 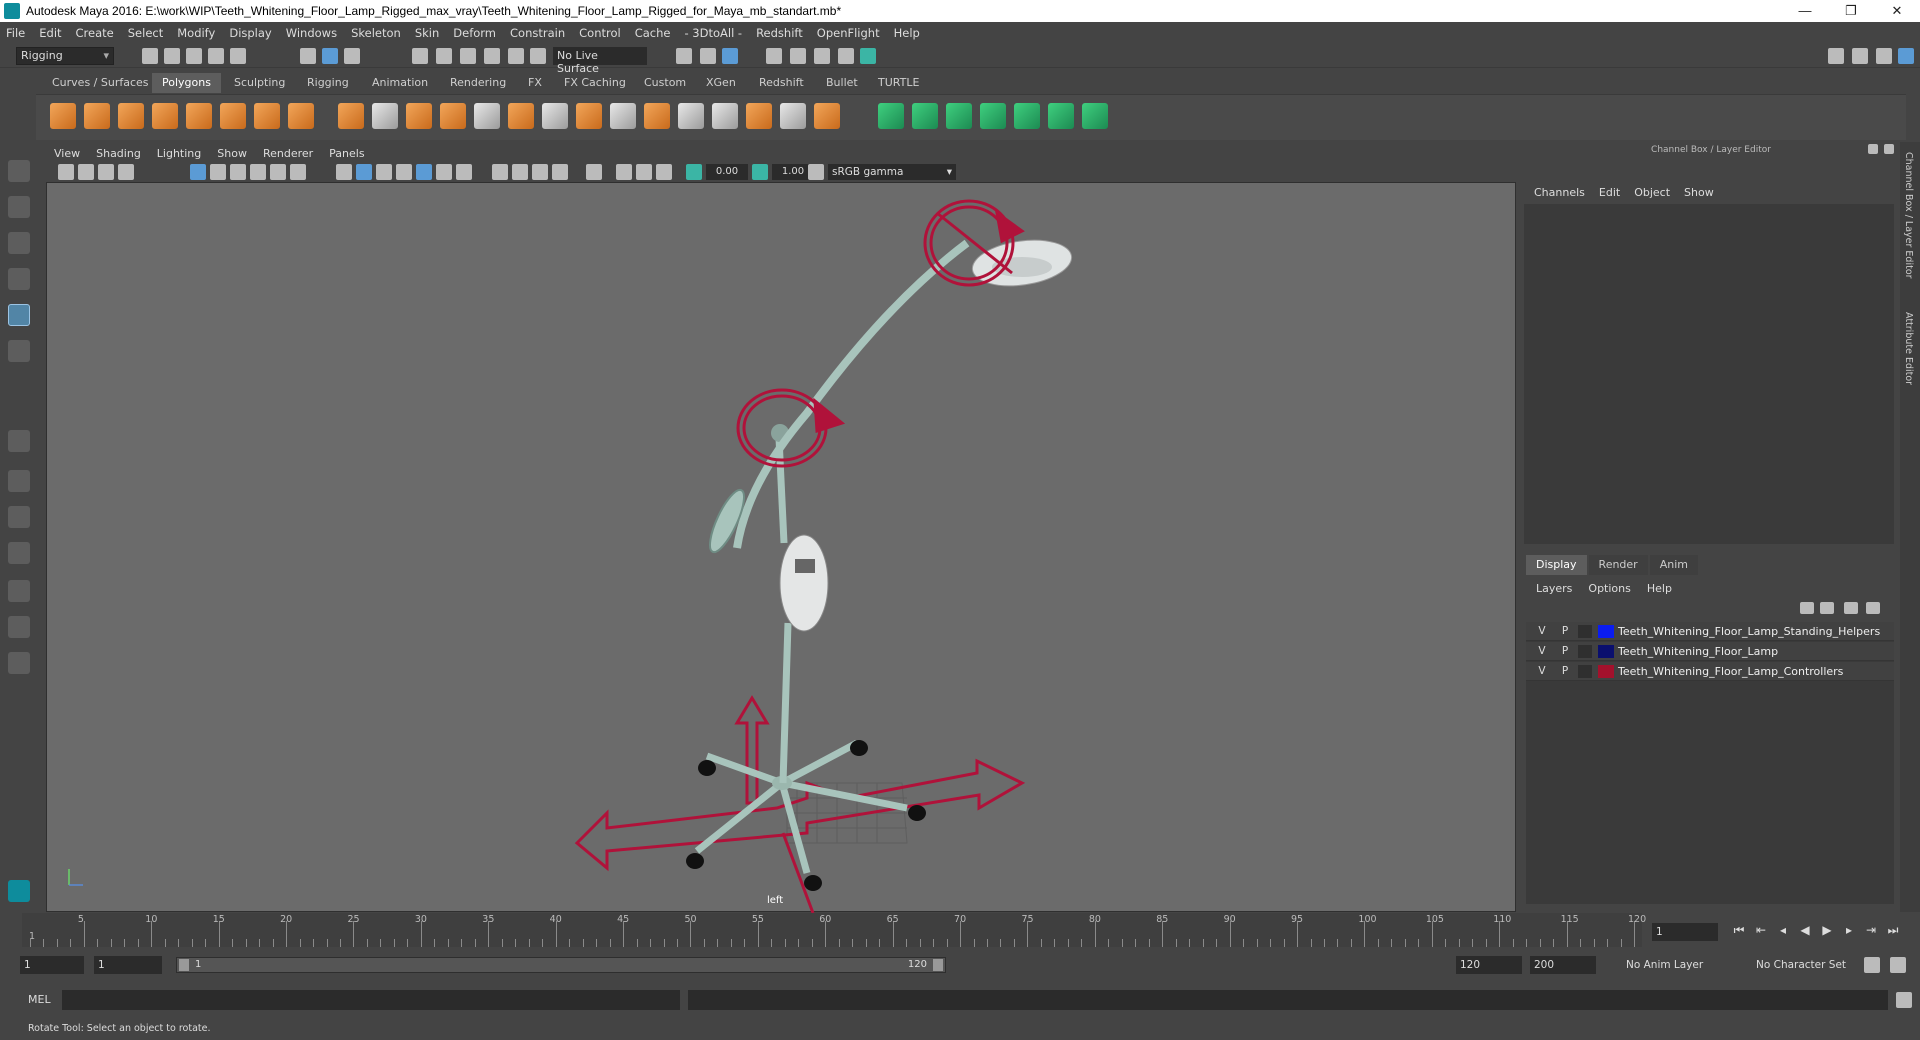 What do you see at coordinates (464, 172) in the screenshot?
I see `shadows-icon` at bounding box center [464, 172].